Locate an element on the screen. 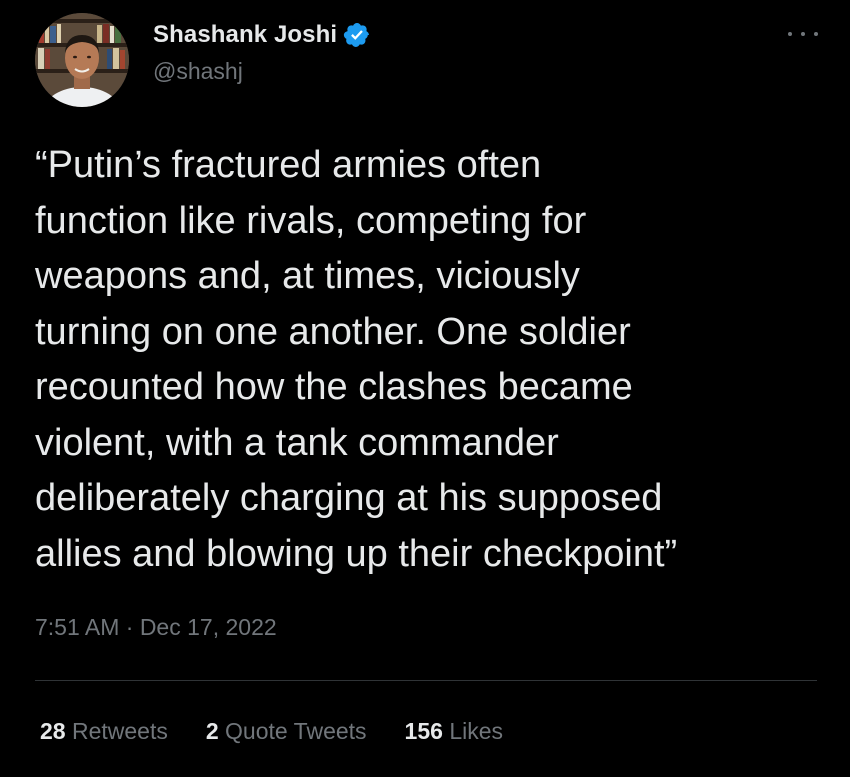 The image size is (850, 777). tweet-text-line: function like rivals, competing for is located at coordinates (311, 220).